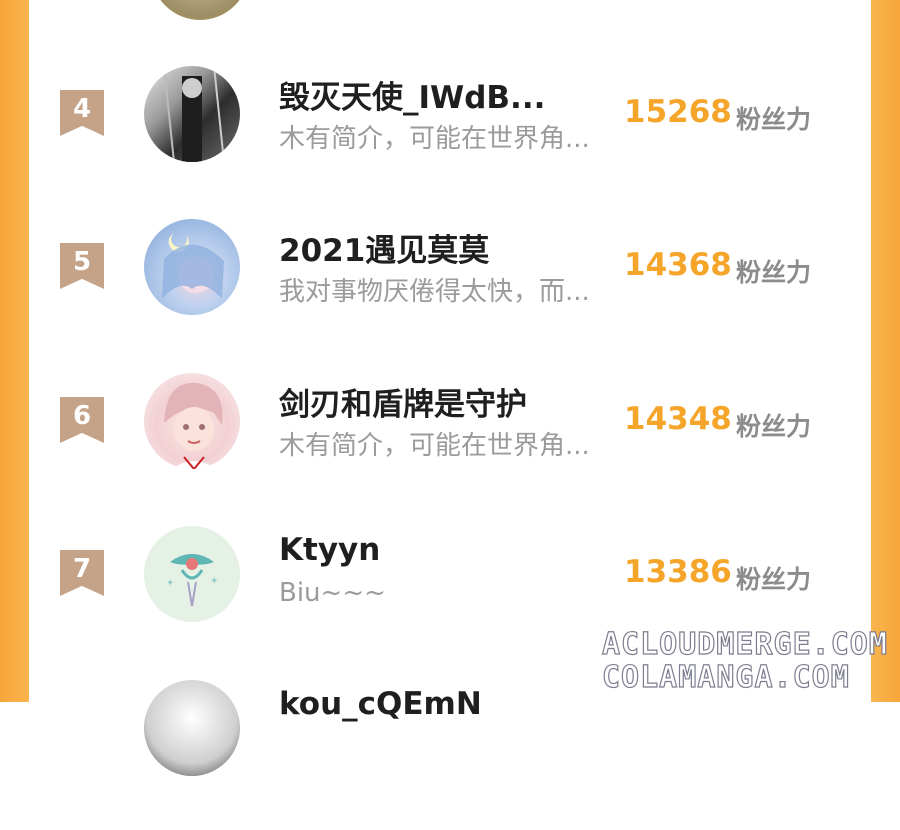  What do you see at coordinates (678, 112) in the screenshot?
I see `fan-score: 15268` at bounding box center [678, 112].